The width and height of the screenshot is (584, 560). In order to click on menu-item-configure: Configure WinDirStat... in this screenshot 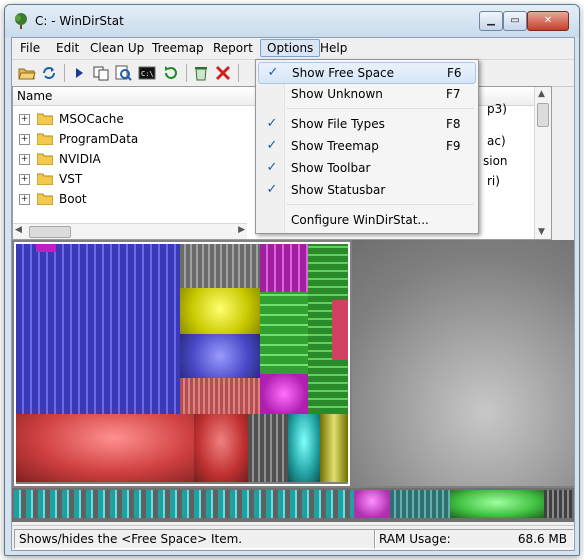, I will do `click(366, 220)`.